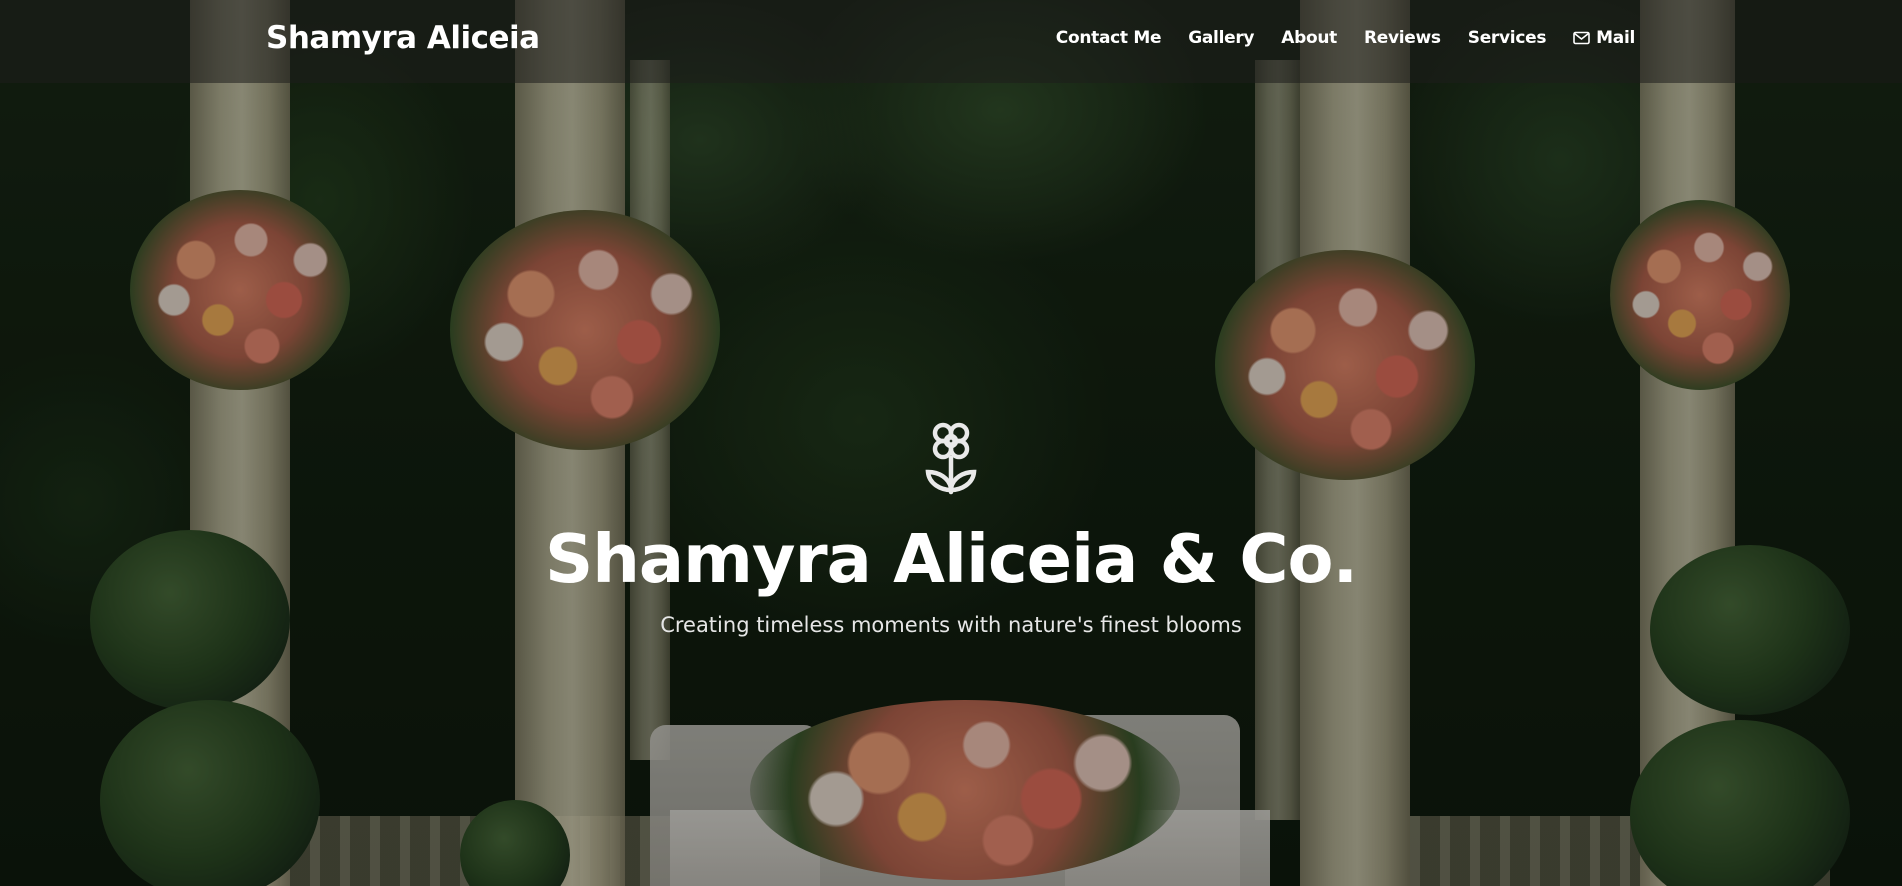 This screenshot has height=886, width=1902. What do you see at coordinates (1309, 38) in the screenshot?
I see `nav-link-about: About` at bounding box center [1309, 38].